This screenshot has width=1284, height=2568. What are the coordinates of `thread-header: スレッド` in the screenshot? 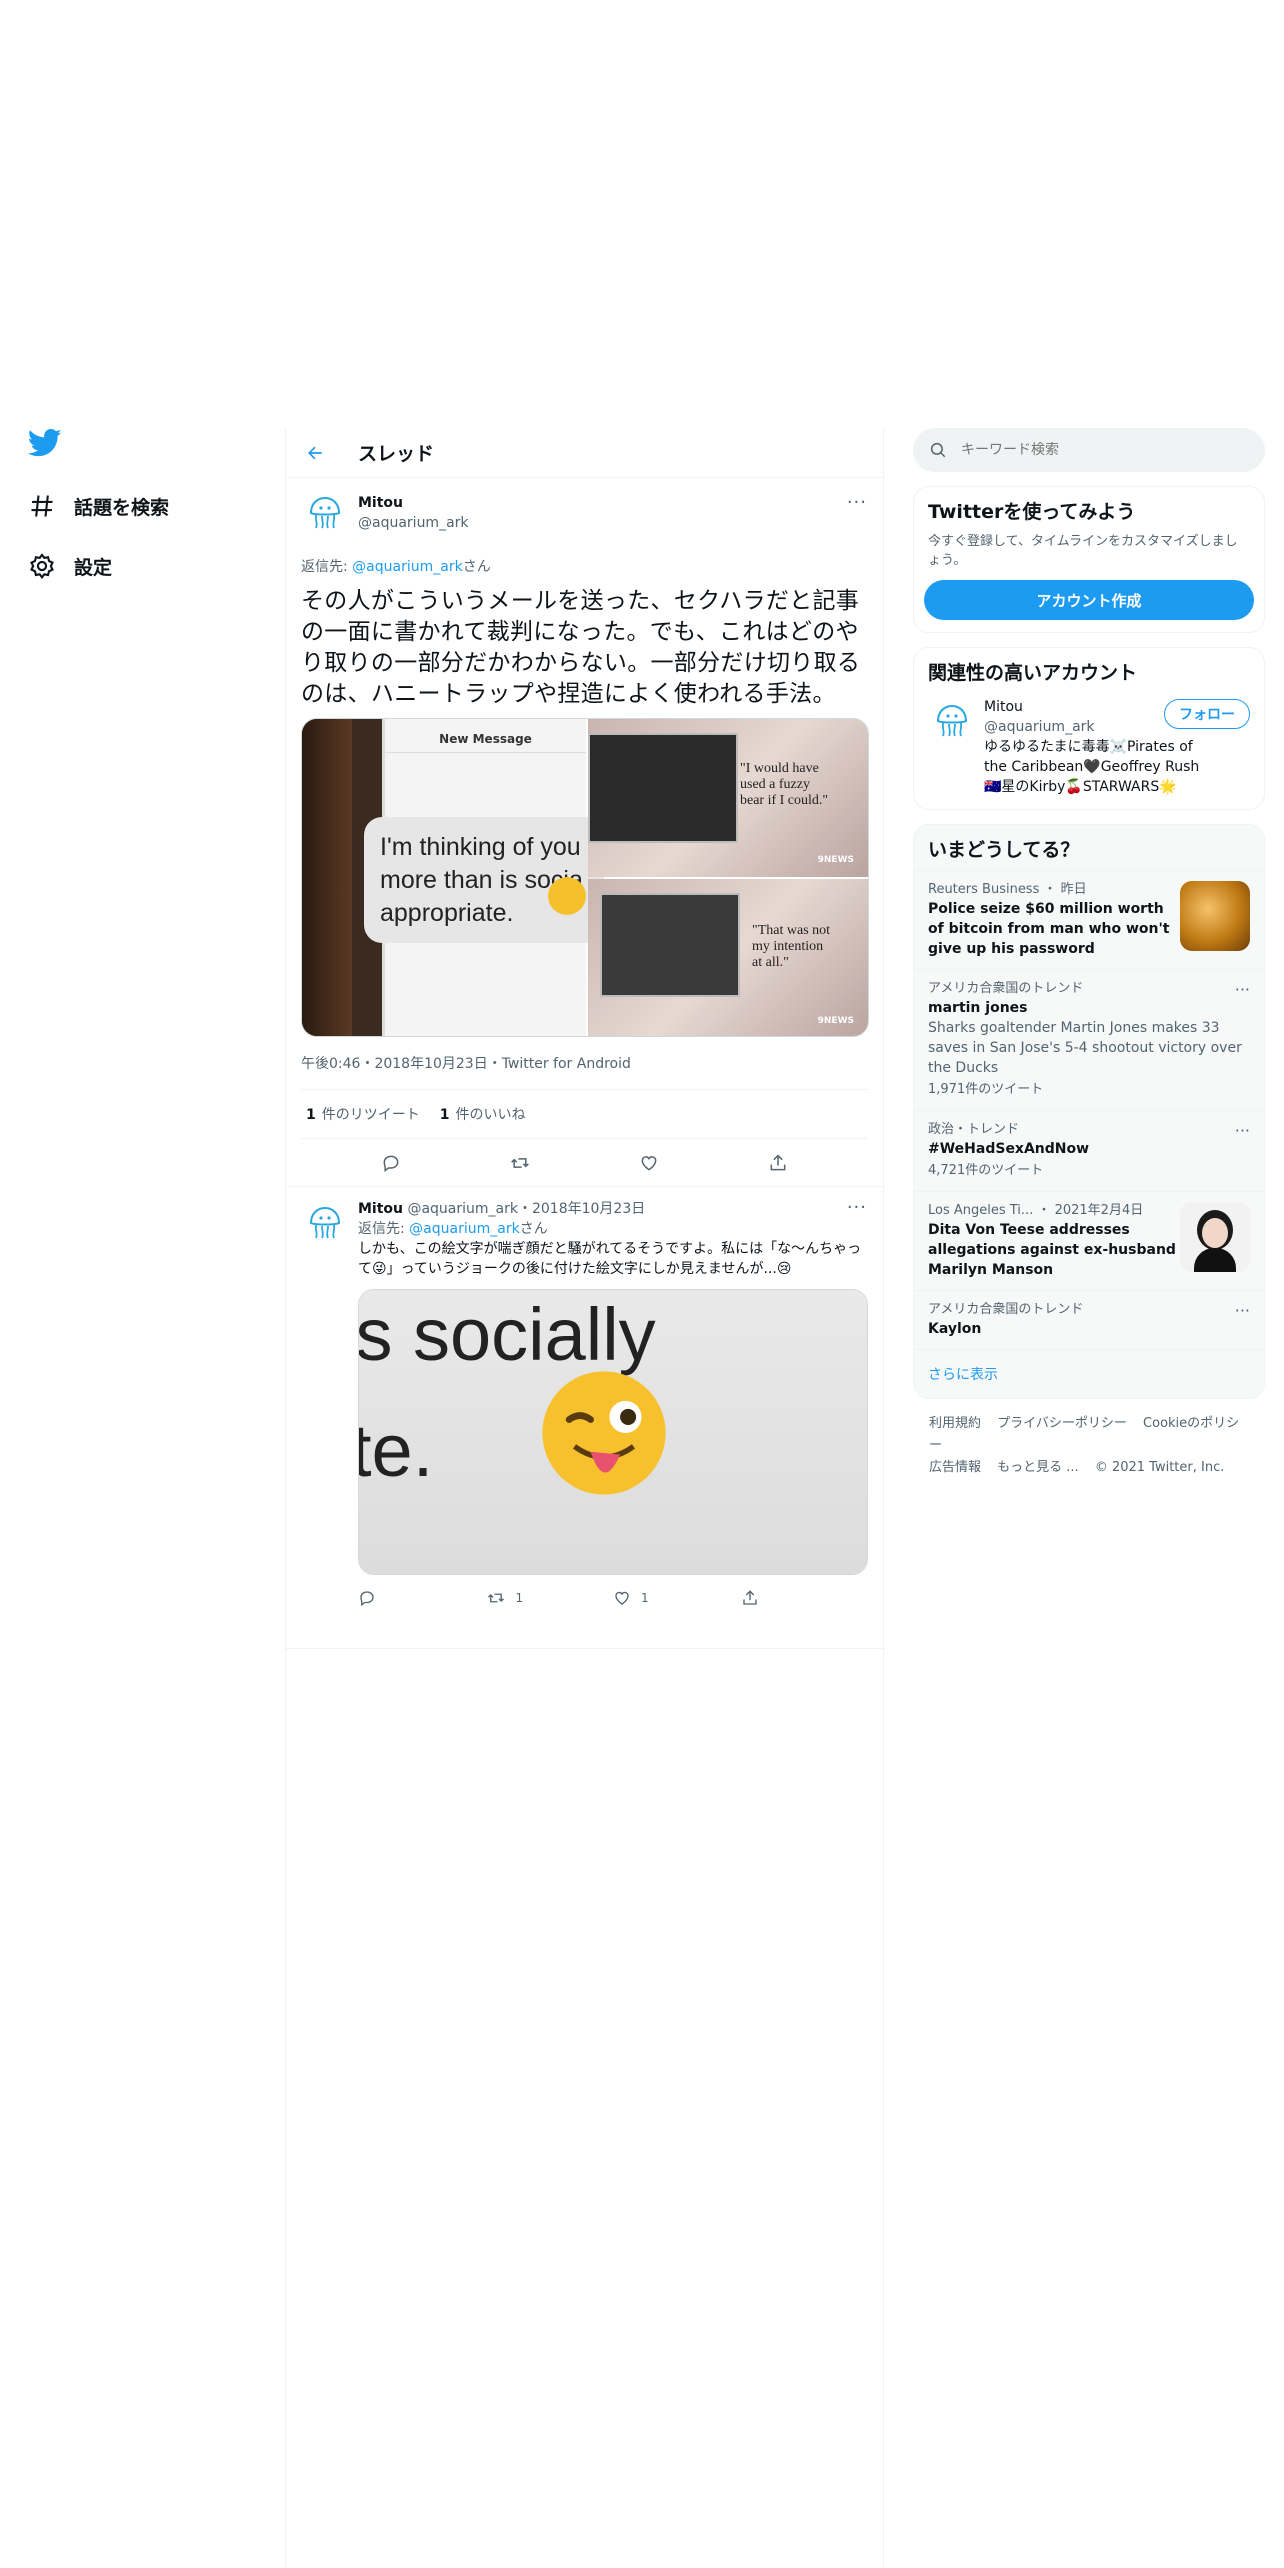 It's located at (584, 453).